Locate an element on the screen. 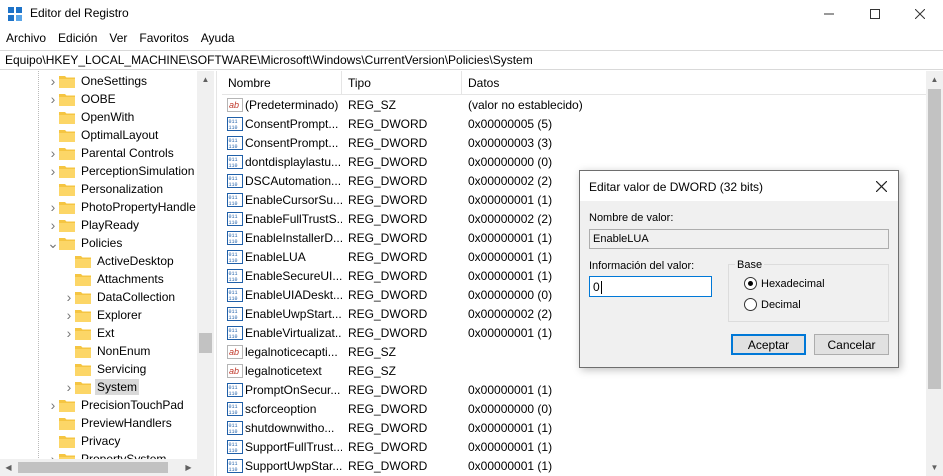 The width and height of the screenshot is (943, 476). tree-item: › OOBE is located at coordinates (82, 99).